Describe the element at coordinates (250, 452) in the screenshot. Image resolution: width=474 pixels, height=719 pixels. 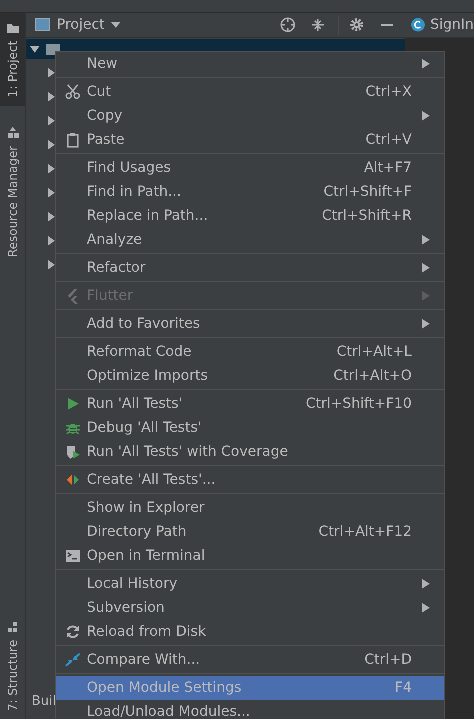
I see `menu-item: Run 'All Tests' with Coverage` at that location.